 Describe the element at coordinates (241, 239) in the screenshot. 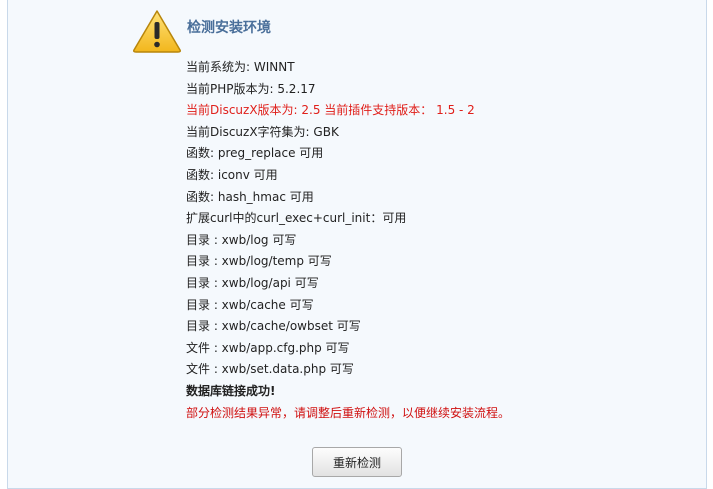

I see `check-result-item: 目录 : xwb/log 可写` at that location.